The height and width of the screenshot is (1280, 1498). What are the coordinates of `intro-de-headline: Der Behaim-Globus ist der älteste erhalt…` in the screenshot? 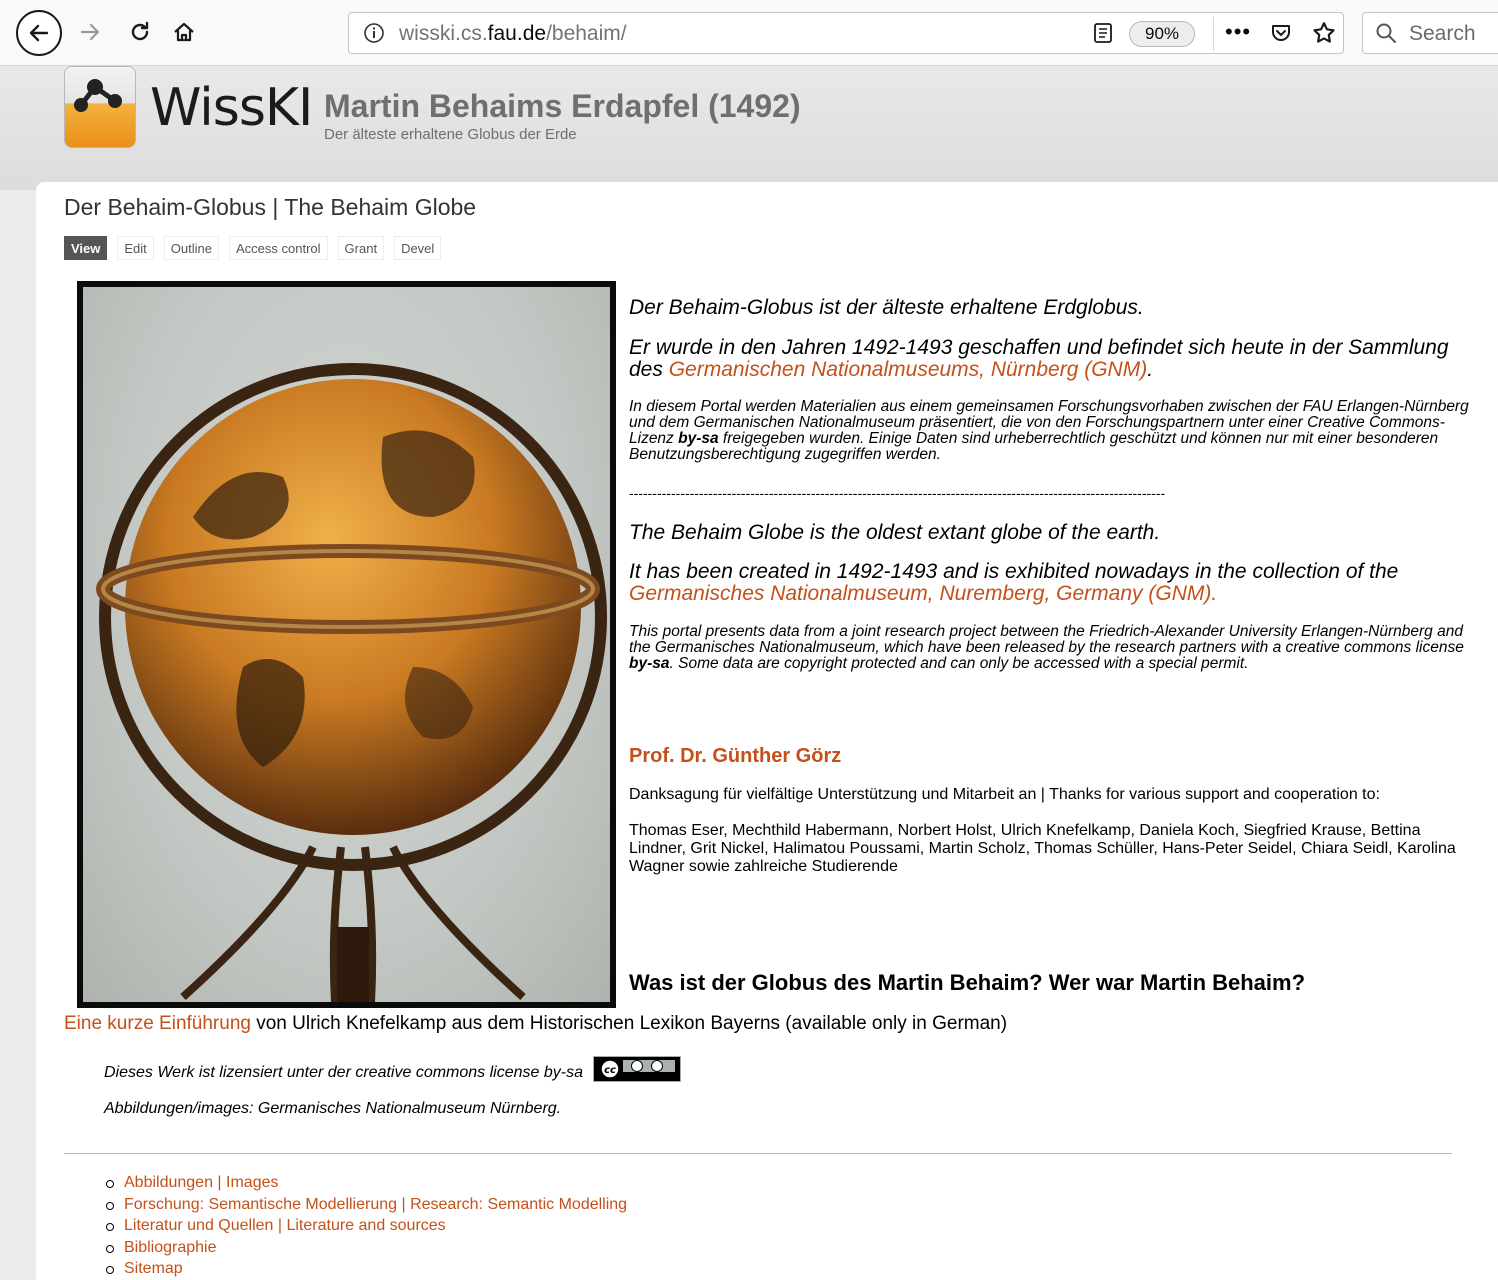 It's located at (886, 307).